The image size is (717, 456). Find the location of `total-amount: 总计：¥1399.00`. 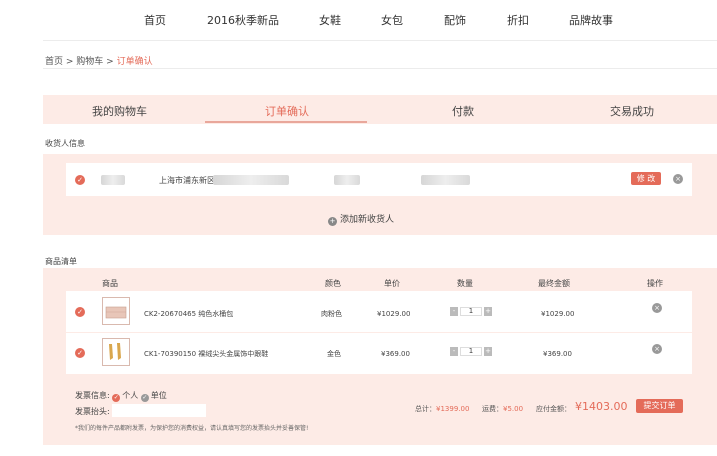

total-amount: 总计：¥1399.00 is located at coordinates (442, 409).